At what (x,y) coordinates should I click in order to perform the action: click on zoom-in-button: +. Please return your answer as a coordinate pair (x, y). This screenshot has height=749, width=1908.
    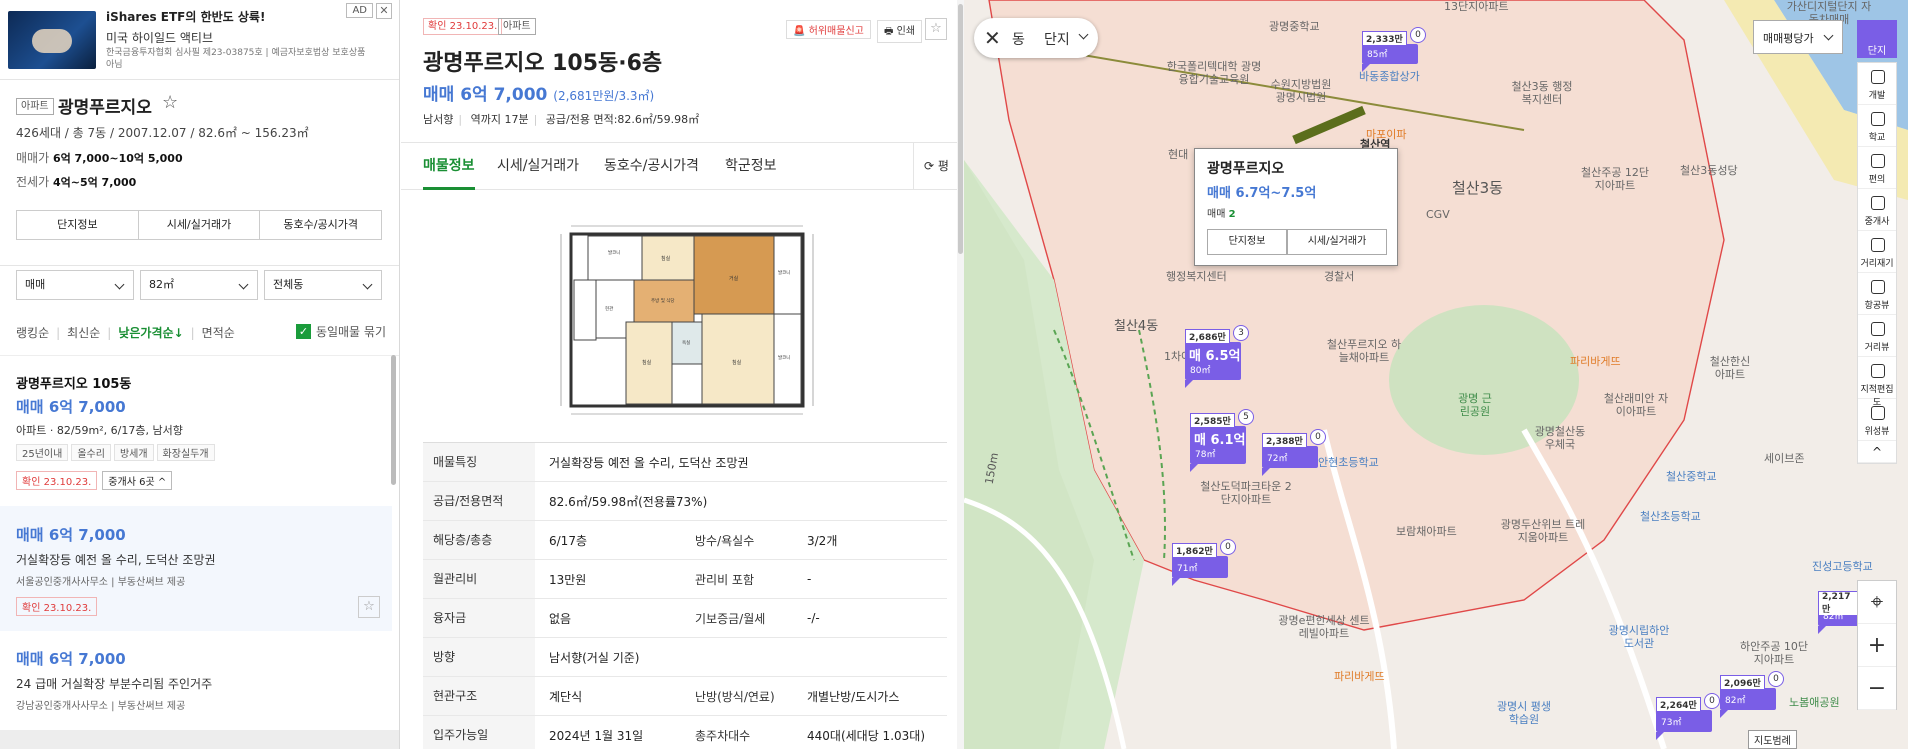
    Looking at the image, I should click on (1877, 645).